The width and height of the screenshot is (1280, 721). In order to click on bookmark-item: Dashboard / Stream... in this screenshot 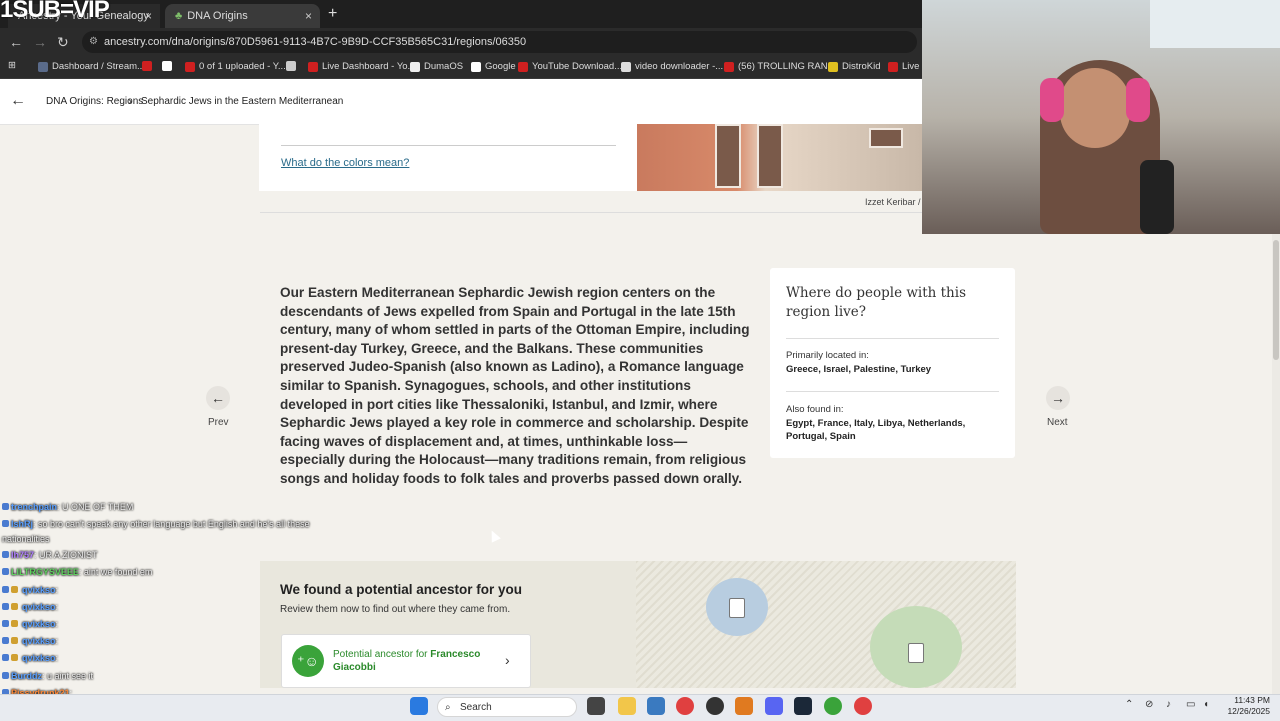, I will do `click(91, 66)`.